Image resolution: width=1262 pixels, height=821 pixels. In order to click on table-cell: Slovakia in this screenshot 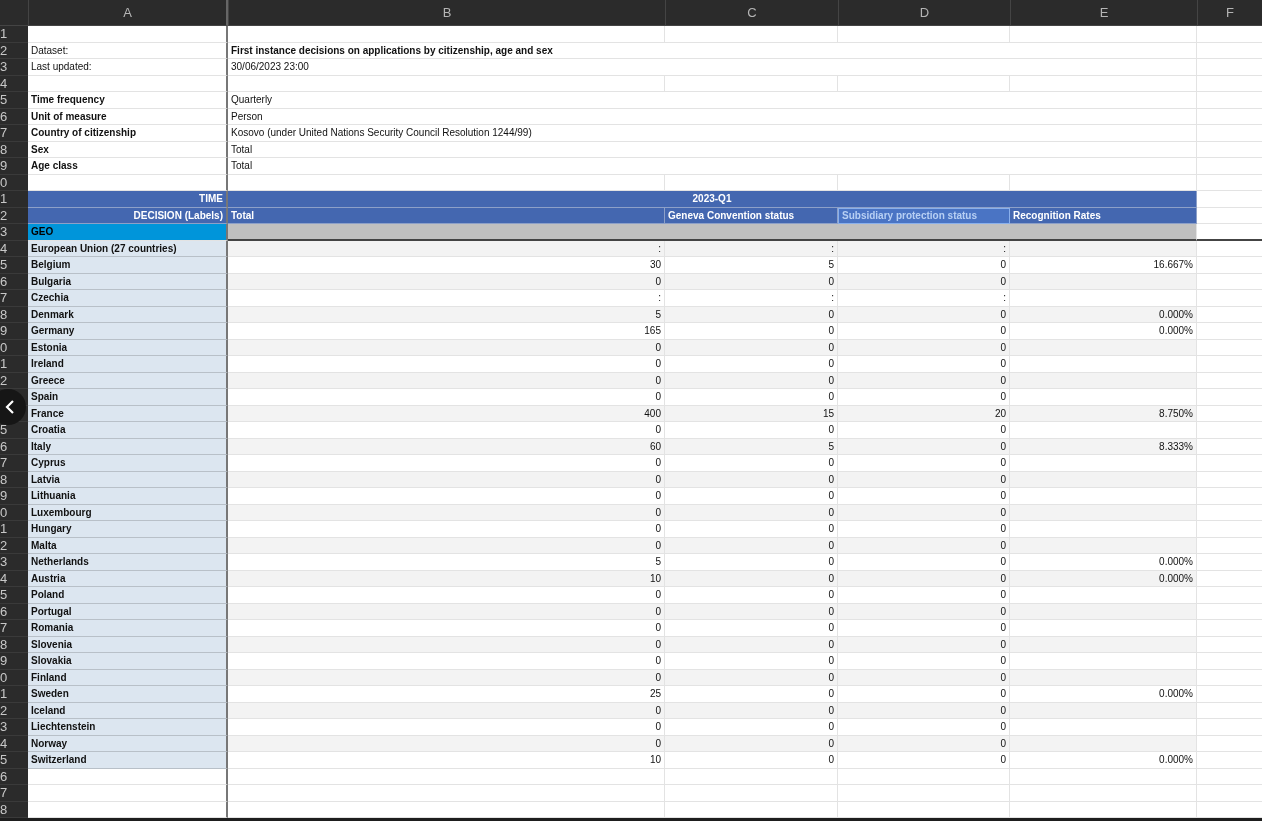, I will do `click(128, 661)`.